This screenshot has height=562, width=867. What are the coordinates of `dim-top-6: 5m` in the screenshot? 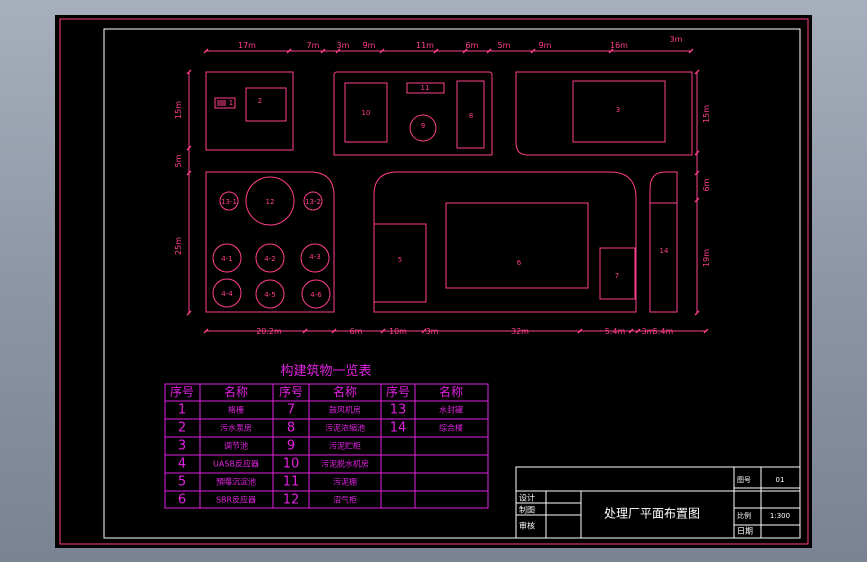 It's located at (504, 45).